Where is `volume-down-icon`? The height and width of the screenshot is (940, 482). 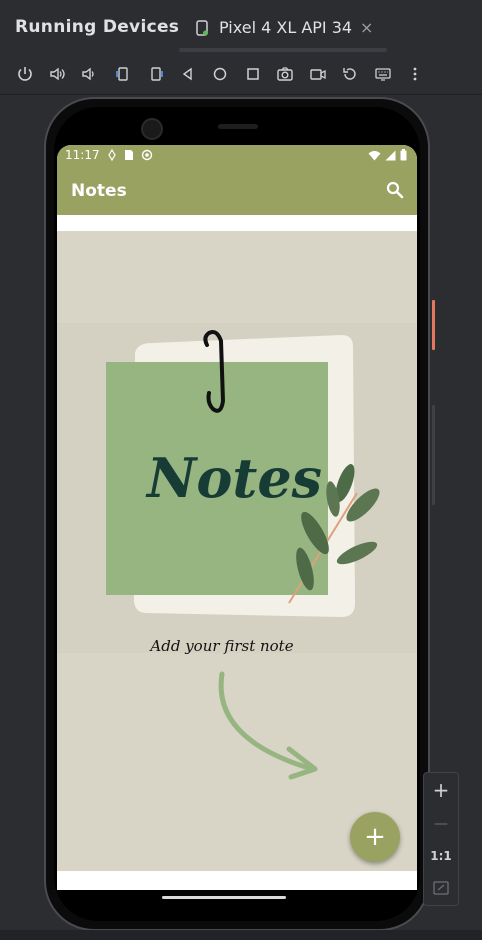
volume-down-icon is located at coordinates (89, 74).